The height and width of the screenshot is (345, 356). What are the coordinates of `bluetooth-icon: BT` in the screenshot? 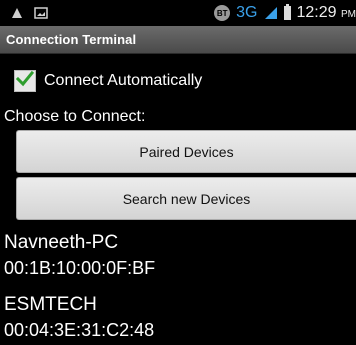 It's located at (222, 13).